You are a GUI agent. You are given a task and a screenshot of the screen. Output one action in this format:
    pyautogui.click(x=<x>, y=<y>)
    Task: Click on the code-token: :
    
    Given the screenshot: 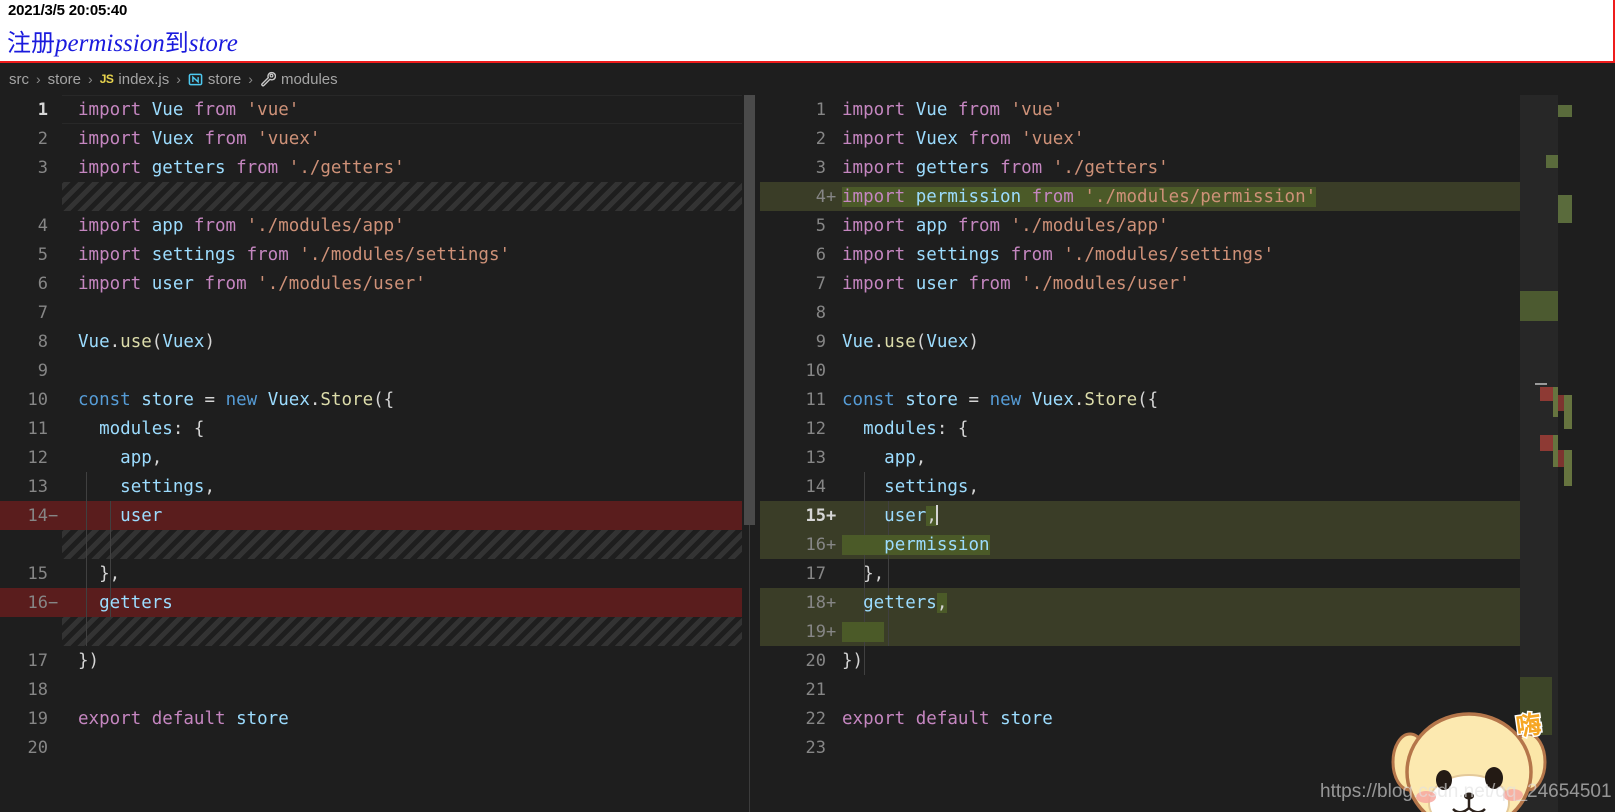 What is the action you would take?
    pyautogui.click(x=947, y=428)
    